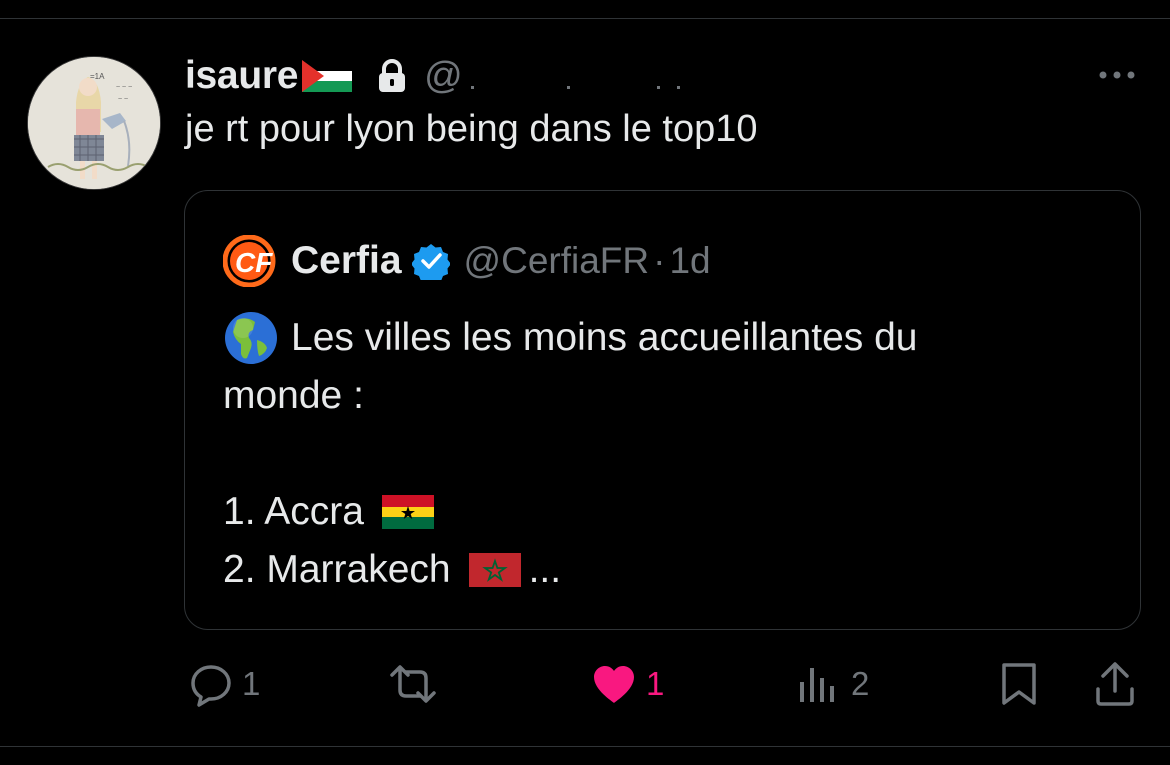  I want to click on cerfia-logo: CF, so click(255, 261).